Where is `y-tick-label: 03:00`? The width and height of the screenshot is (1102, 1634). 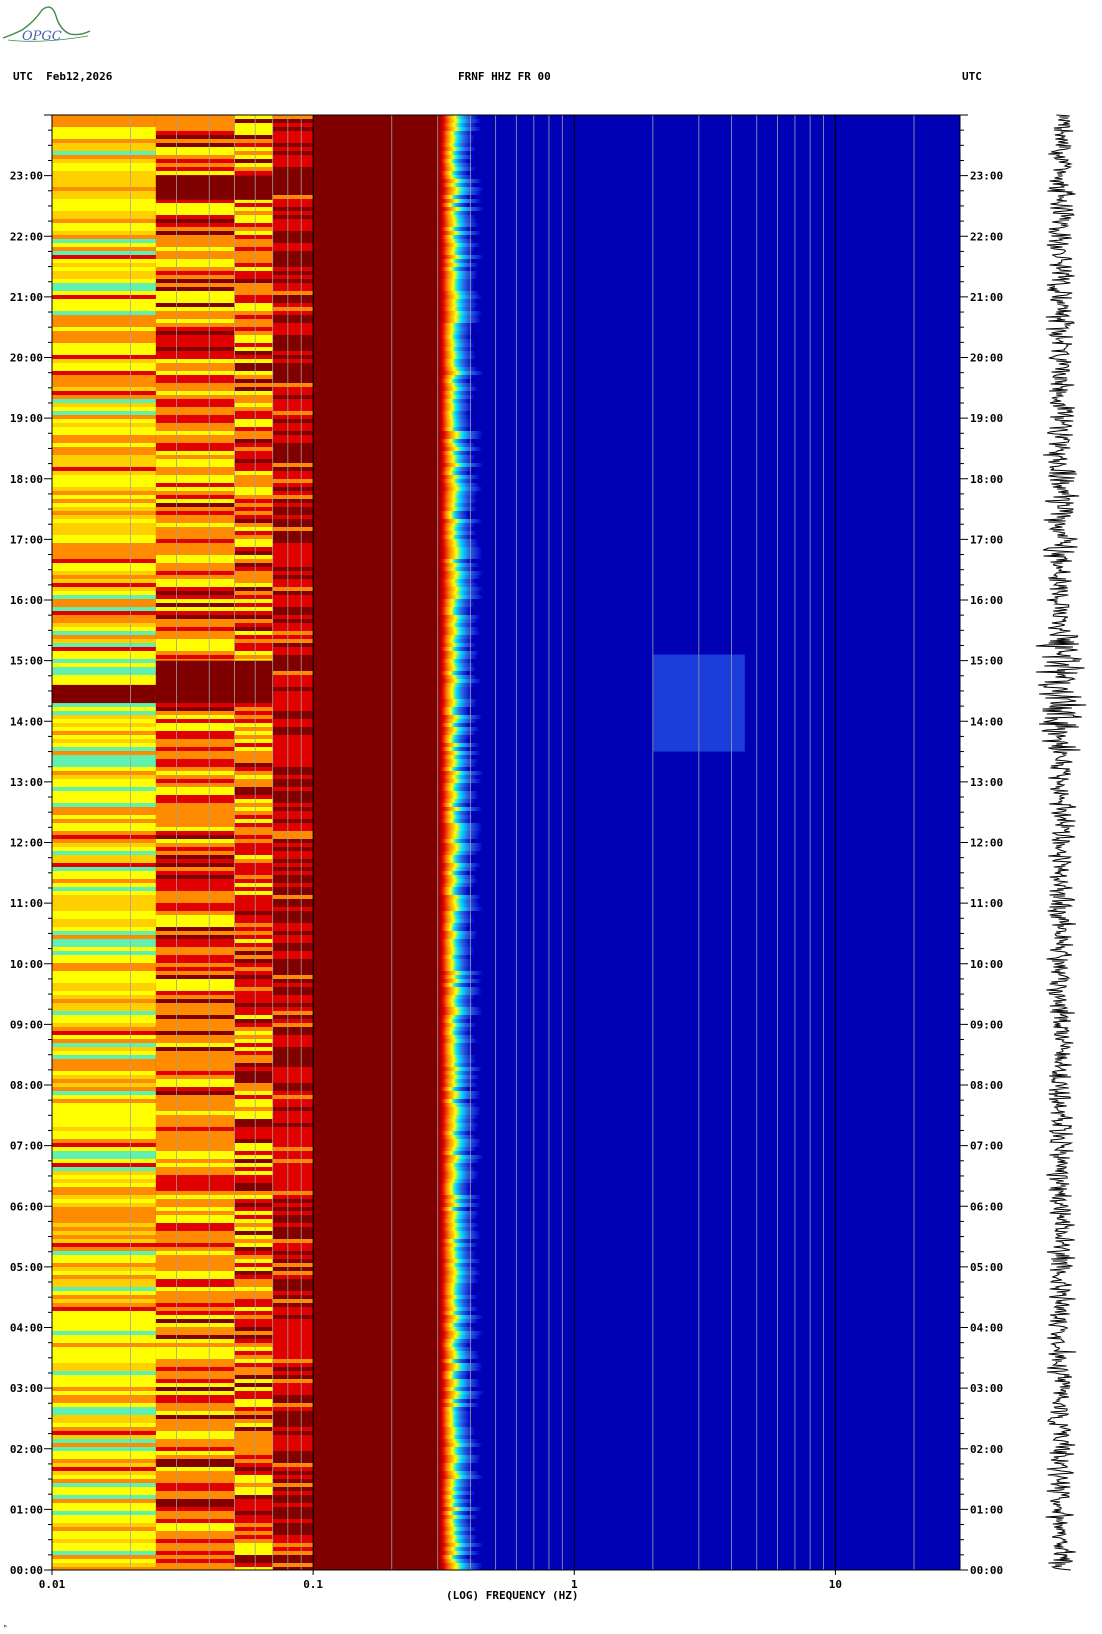 y-tick-label: 03:00 is located at coordinates (986, 1388).